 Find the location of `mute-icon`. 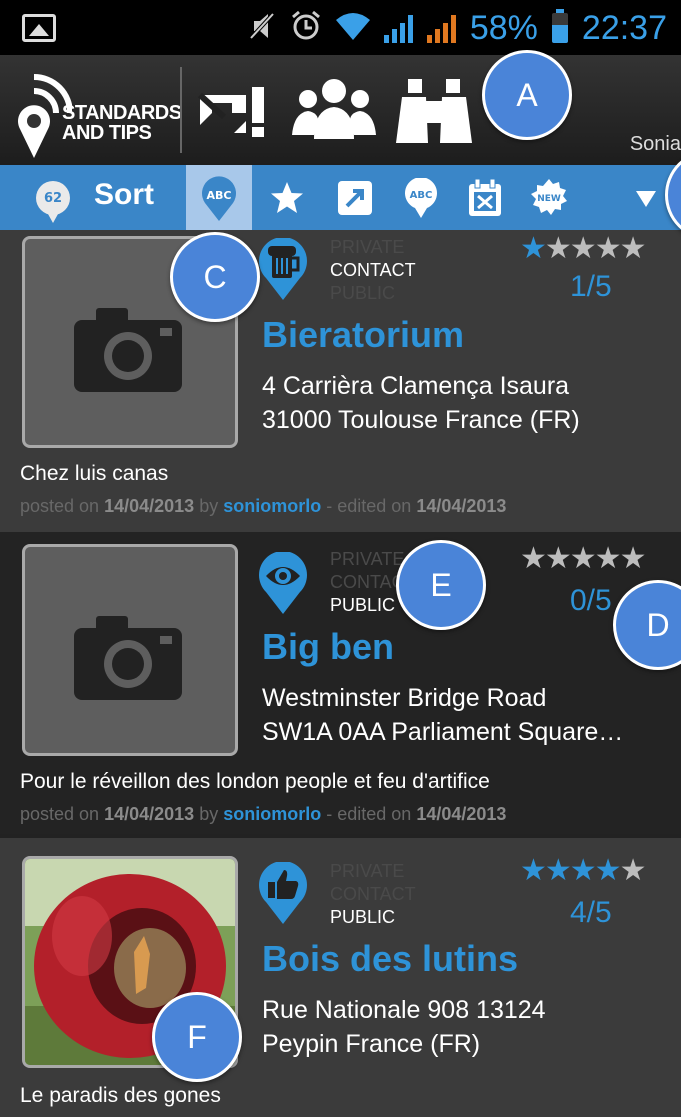

mute-icon is located at coordinates (262, 28).